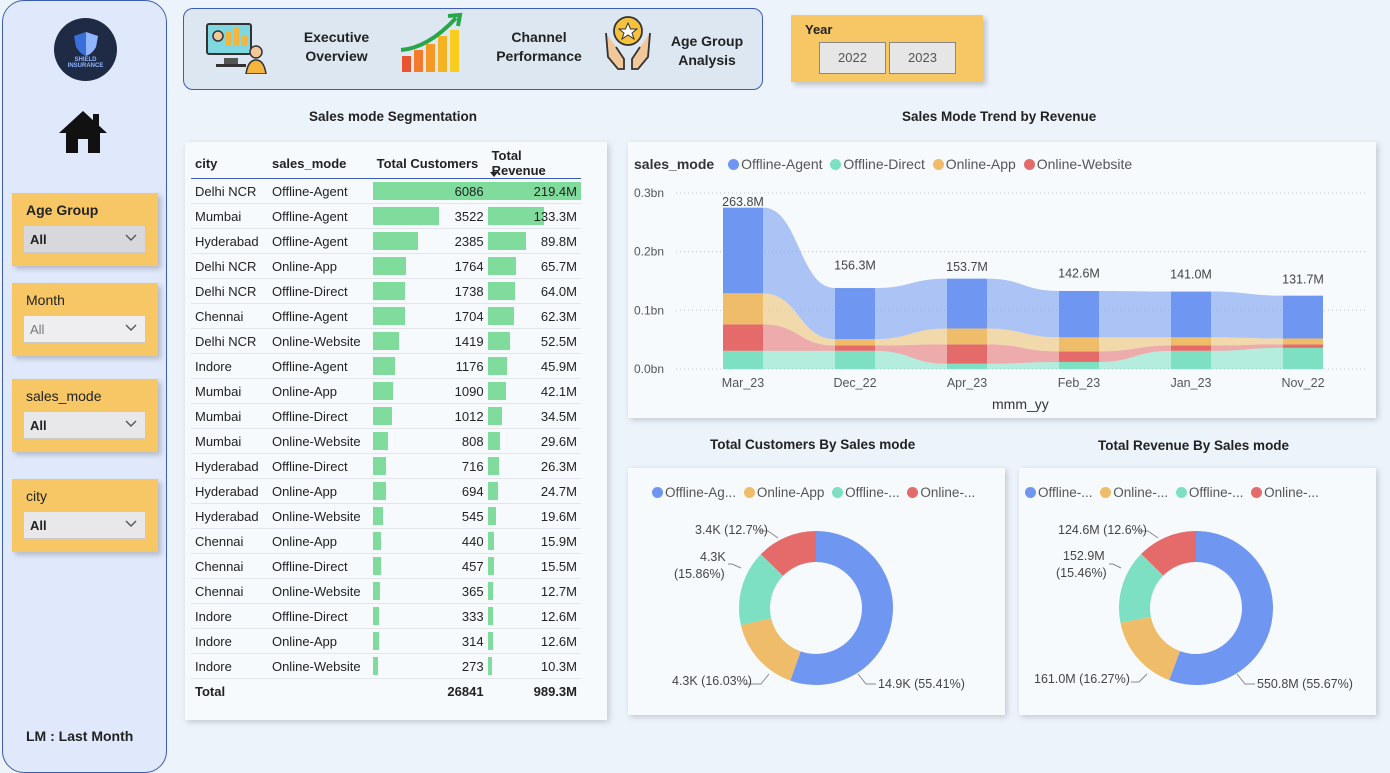 The width and height of the screenshot is (1390, 773). Describe the element at coordinates (386, 616) in the screenshot. I see `table-row: Indore Offline-Direct 333 12.6M` at that location.